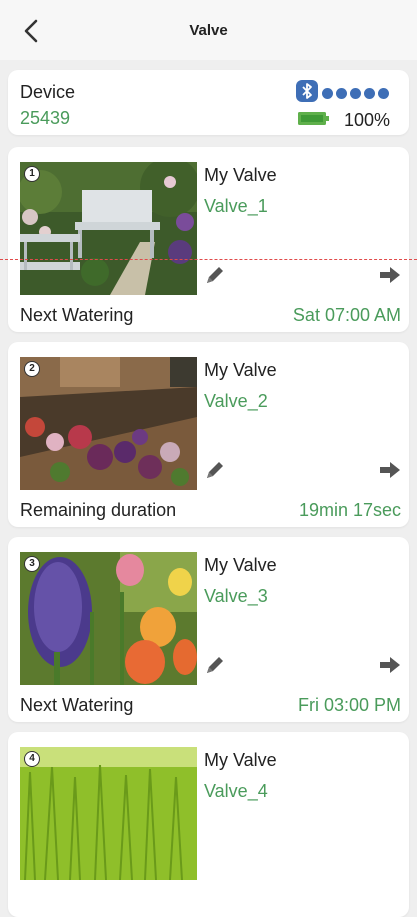 Image resolution: width=417 pixels, height=917 pixels. What do you see at coordinates (208, 102) in the screenshot?
I see `device-card: Device 25439 100%` at bounding box center [208, 102].